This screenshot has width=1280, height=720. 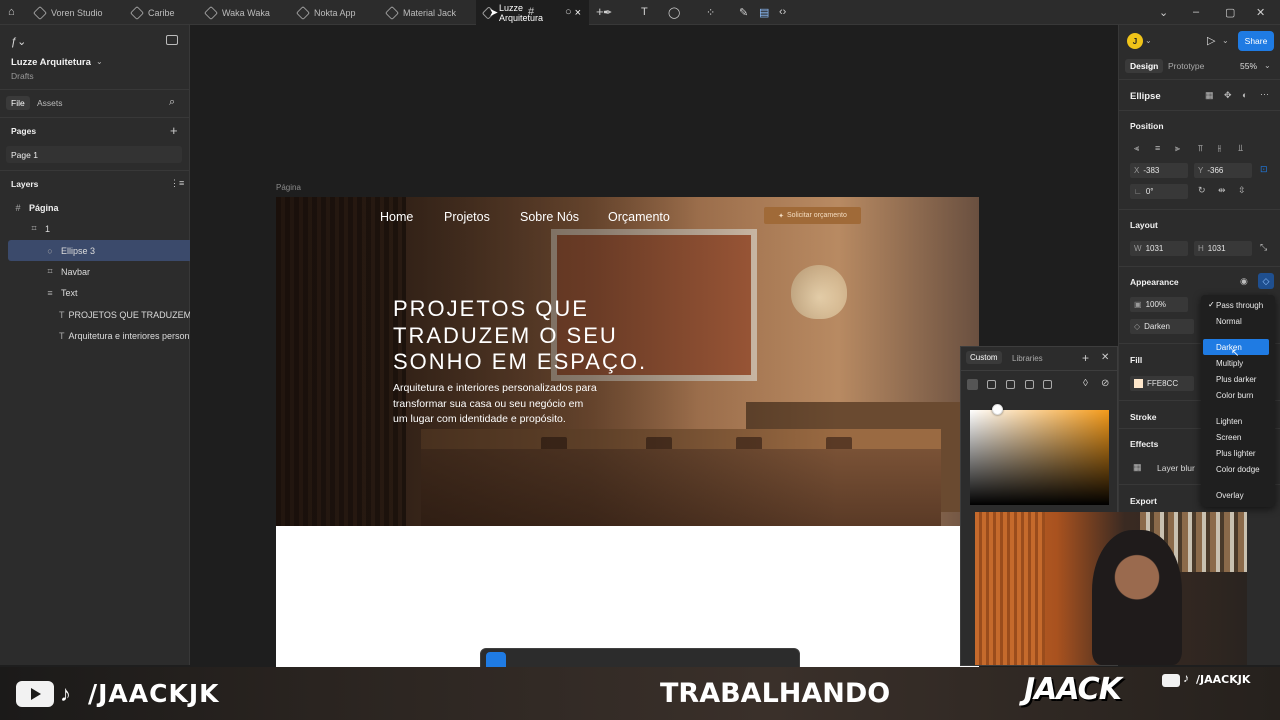 What do you see at coordinates (11, 12) in the screenshot?
I see `home-icon: ⌂` at bounding box center [11, 12].